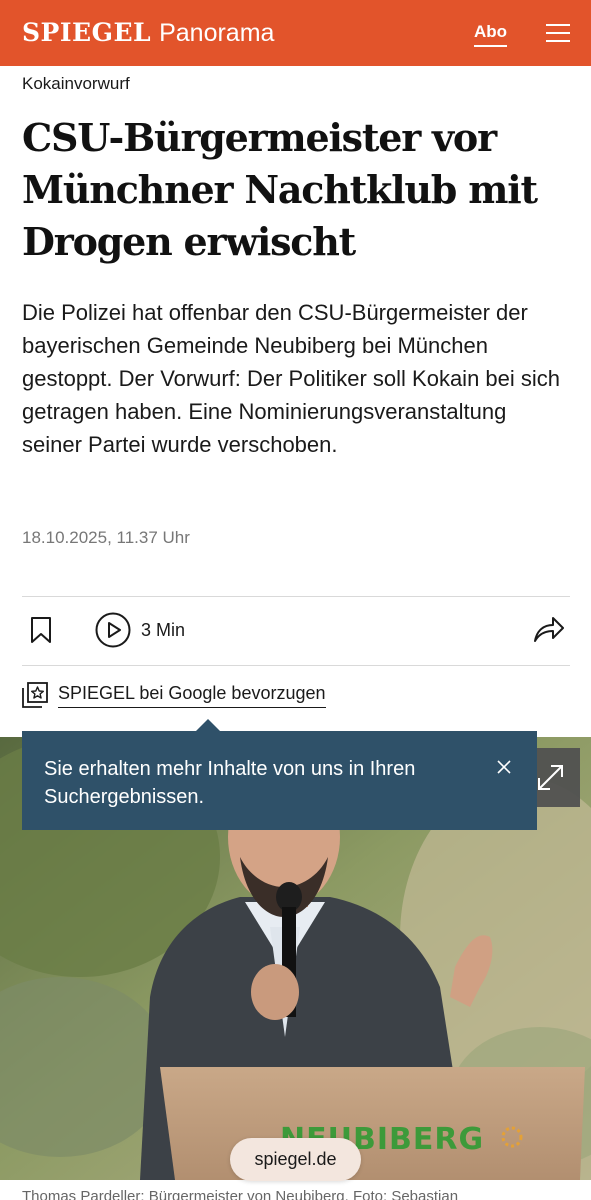  I want to click on abo-link: Abo, so click(491, 34).